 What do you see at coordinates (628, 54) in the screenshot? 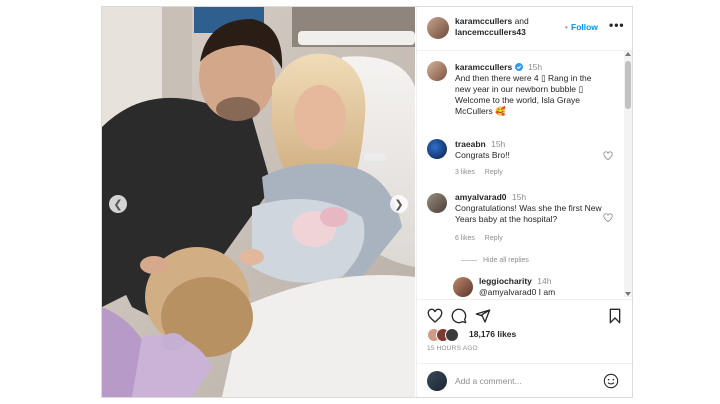
I see `scroll-up-arrow` at bounding box center [628, 54].